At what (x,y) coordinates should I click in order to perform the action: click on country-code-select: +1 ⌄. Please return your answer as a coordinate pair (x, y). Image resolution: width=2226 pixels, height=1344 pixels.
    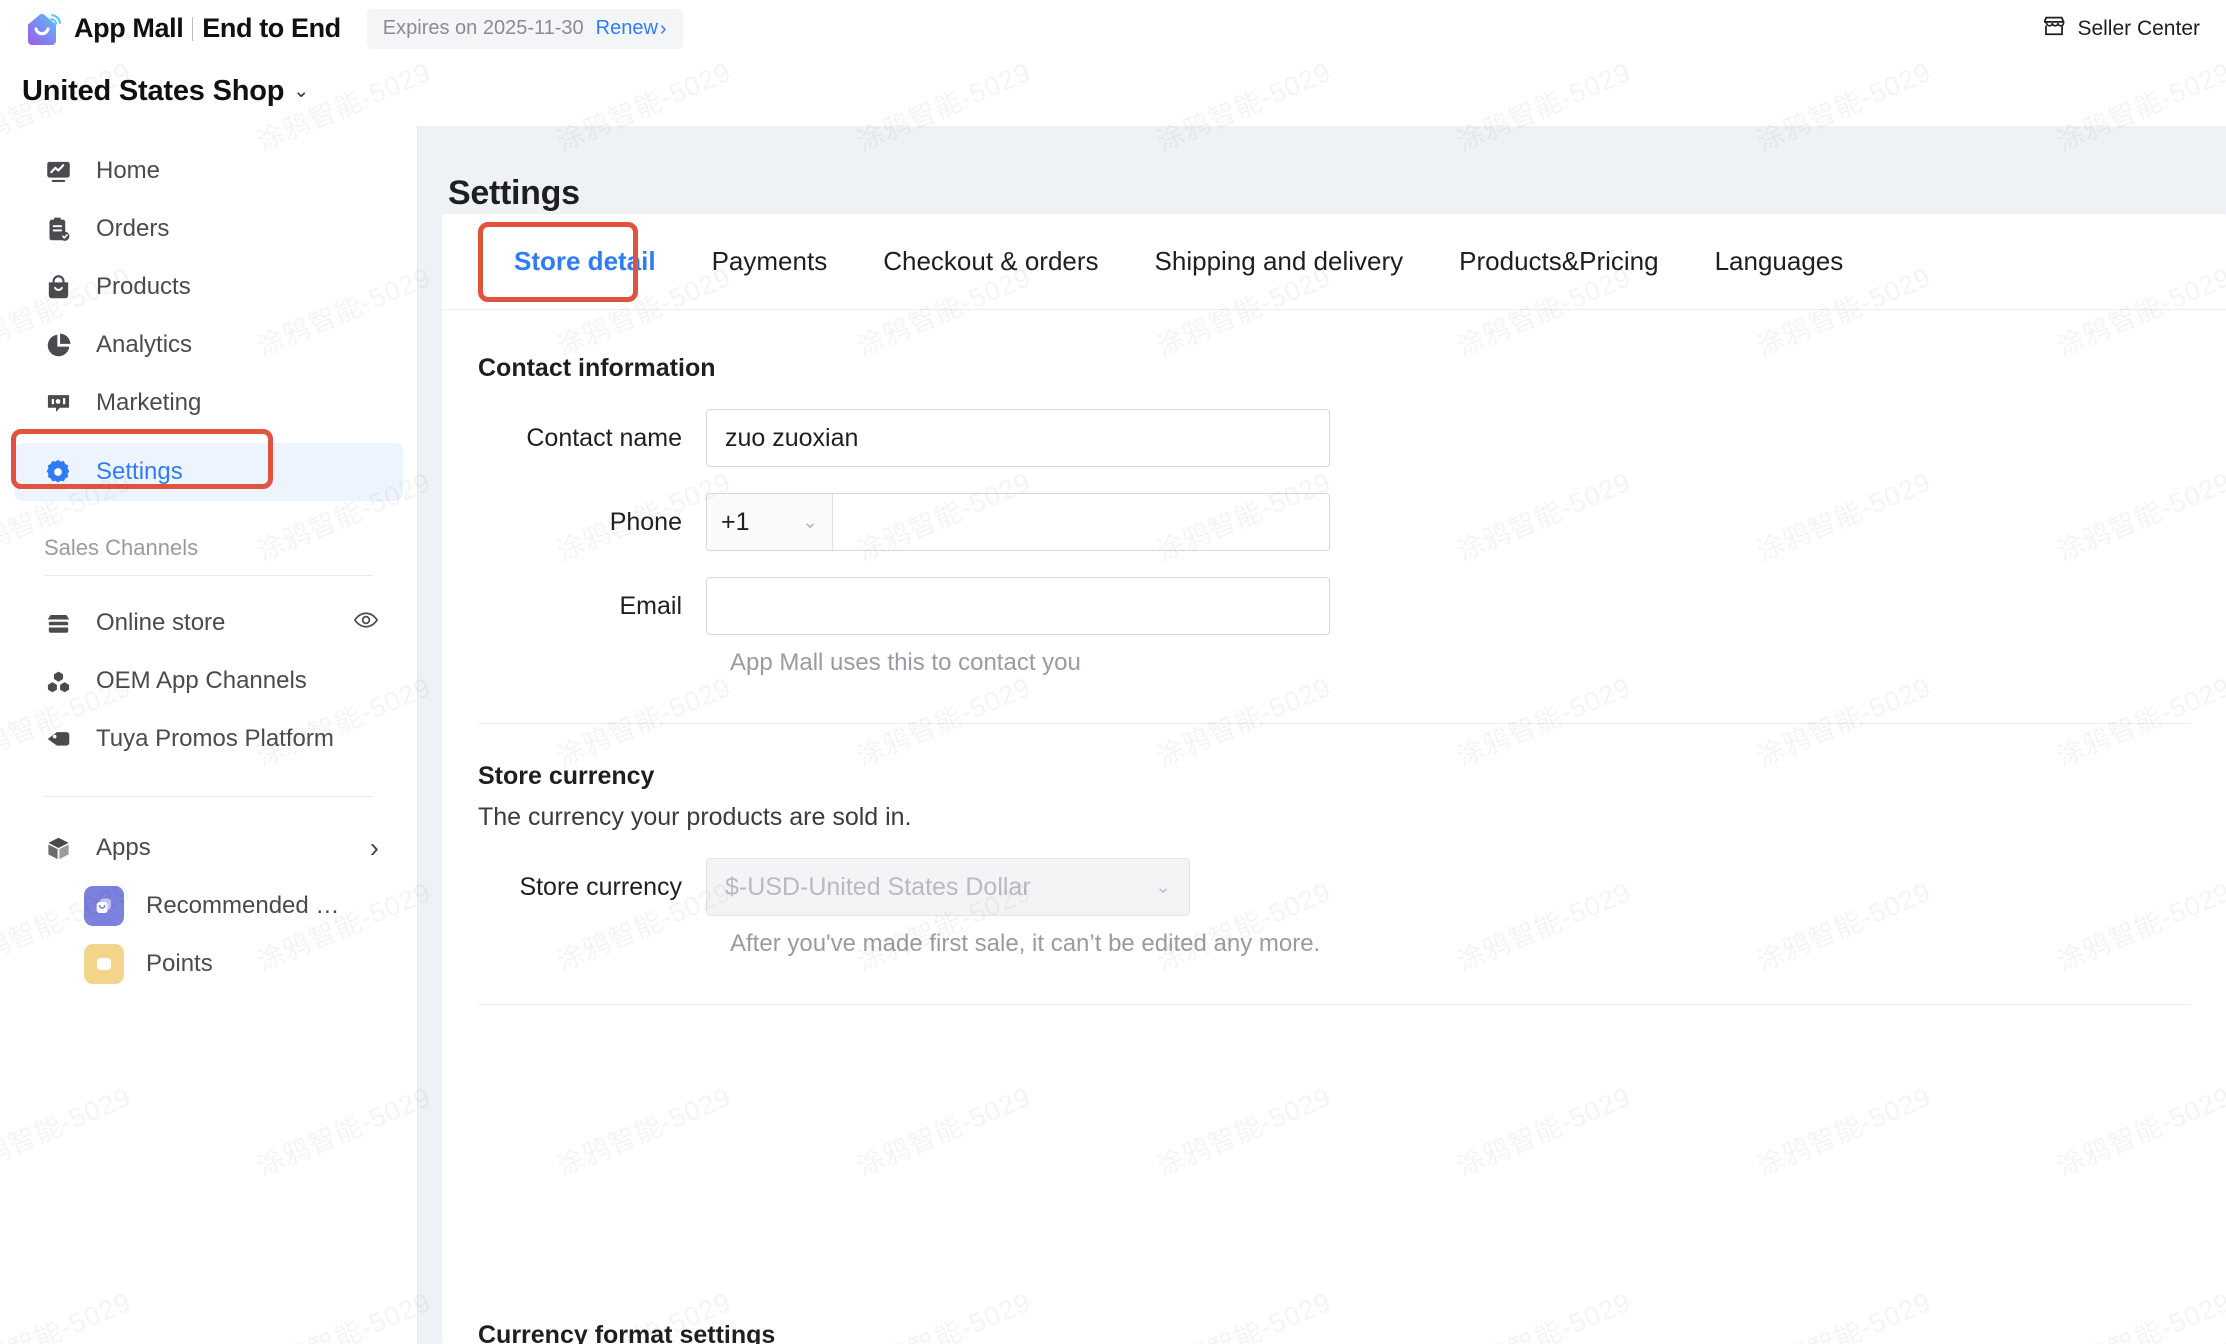
    Looking at the image, I should click on (770, 522).